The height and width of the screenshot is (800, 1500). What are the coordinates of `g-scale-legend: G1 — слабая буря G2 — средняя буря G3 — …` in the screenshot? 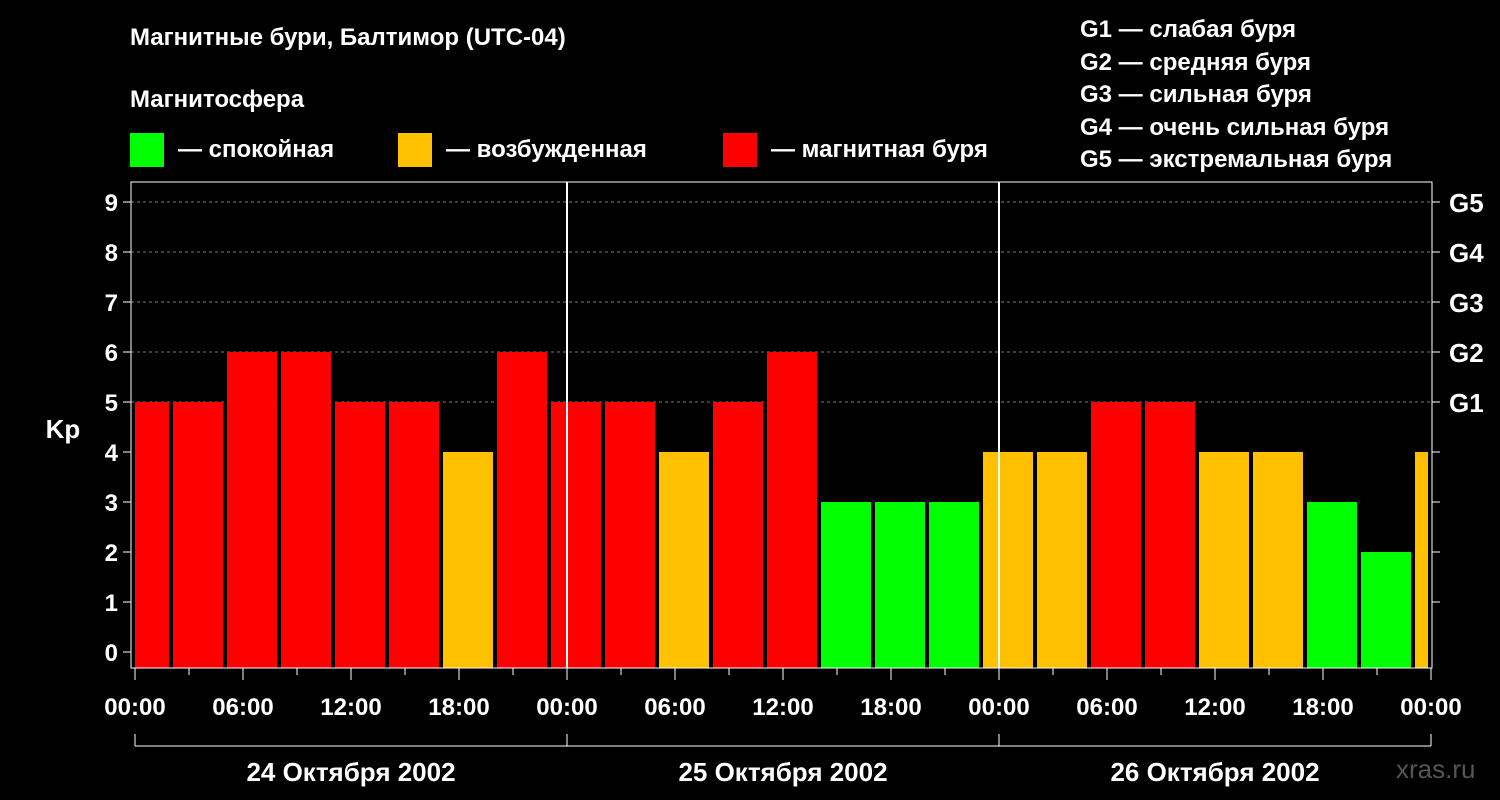 It's located at (1236, 95).